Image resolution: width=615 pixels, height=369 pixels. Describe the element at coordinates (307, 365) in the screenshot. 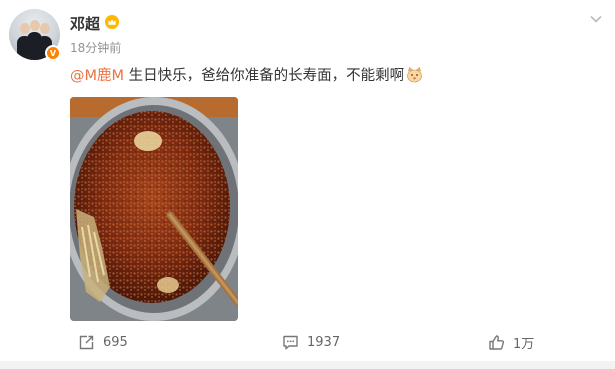

I see `post-separator` at that location.